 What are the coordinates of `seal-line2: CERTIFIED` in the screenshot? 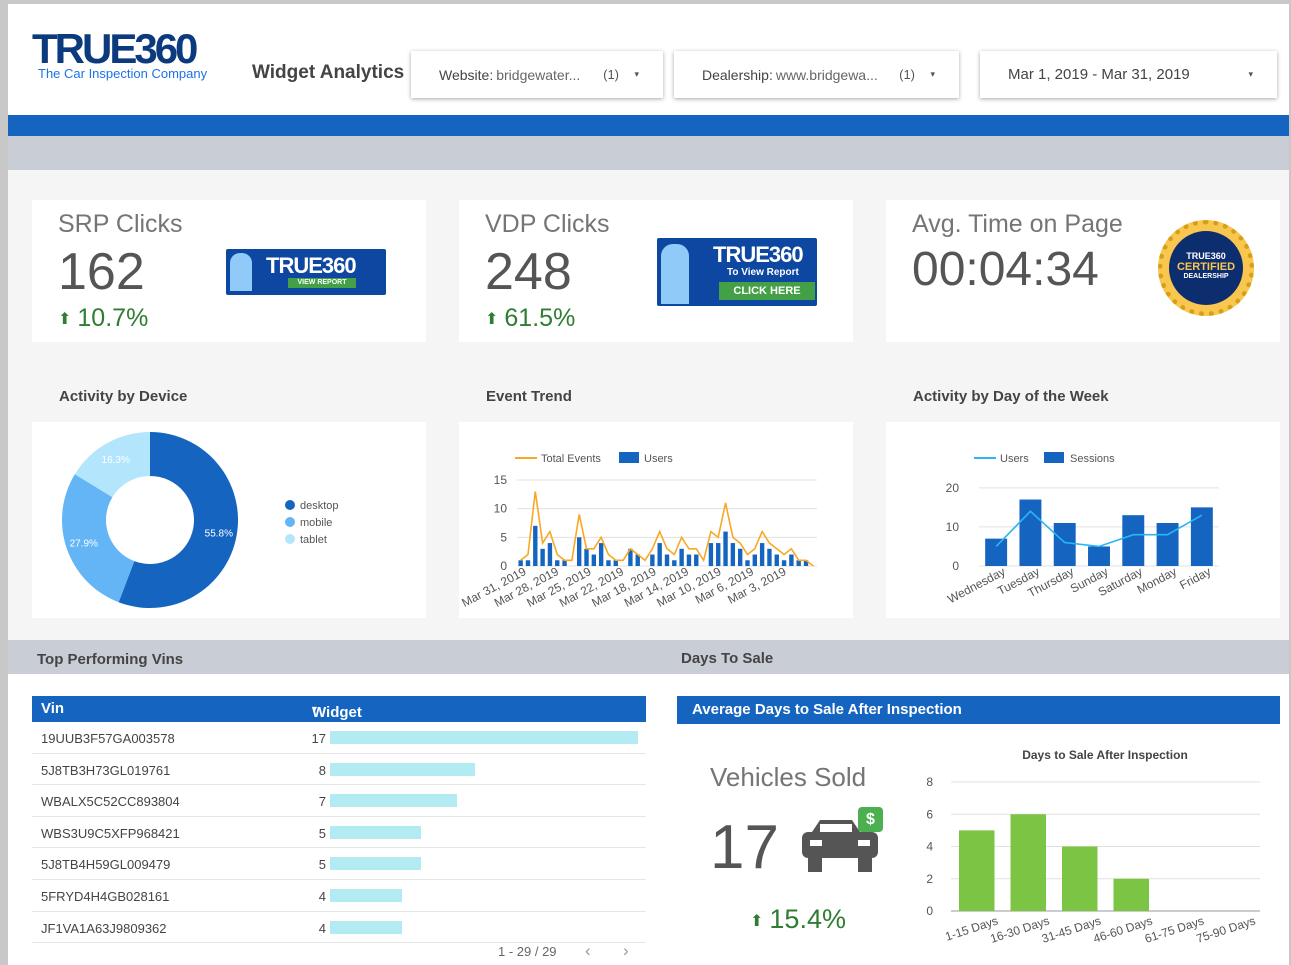 It's located at (1206, 267).